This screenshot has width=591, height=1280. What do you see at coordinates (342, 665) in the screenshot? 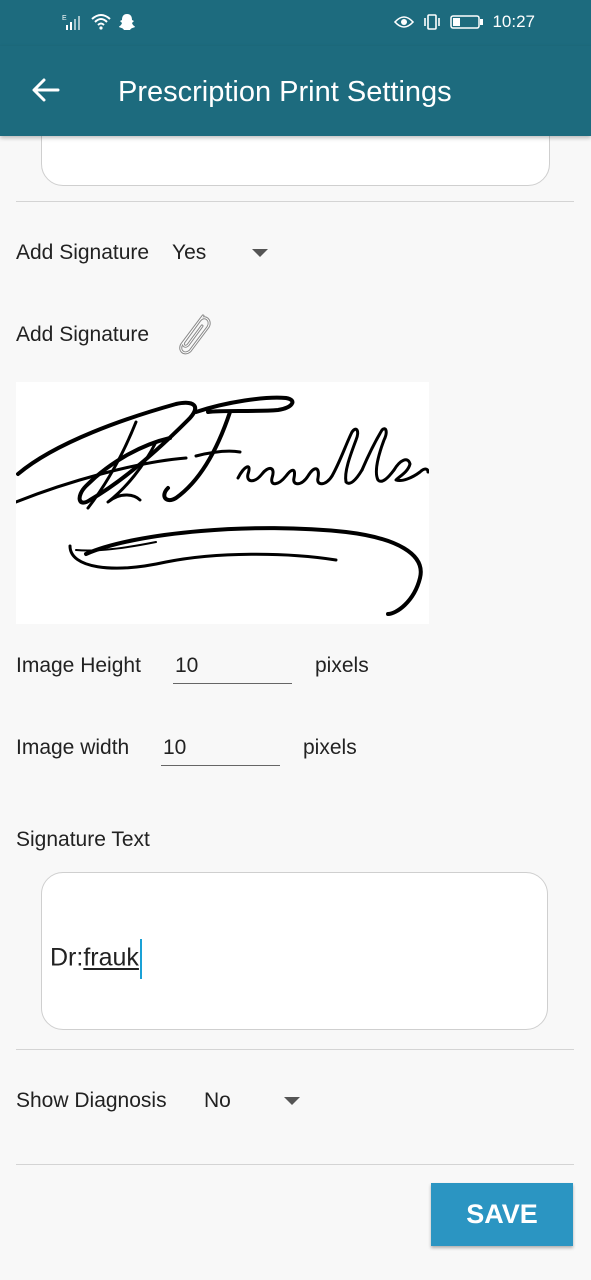
I see `image-height-unit: pixels` at bounding box center [342, 665].